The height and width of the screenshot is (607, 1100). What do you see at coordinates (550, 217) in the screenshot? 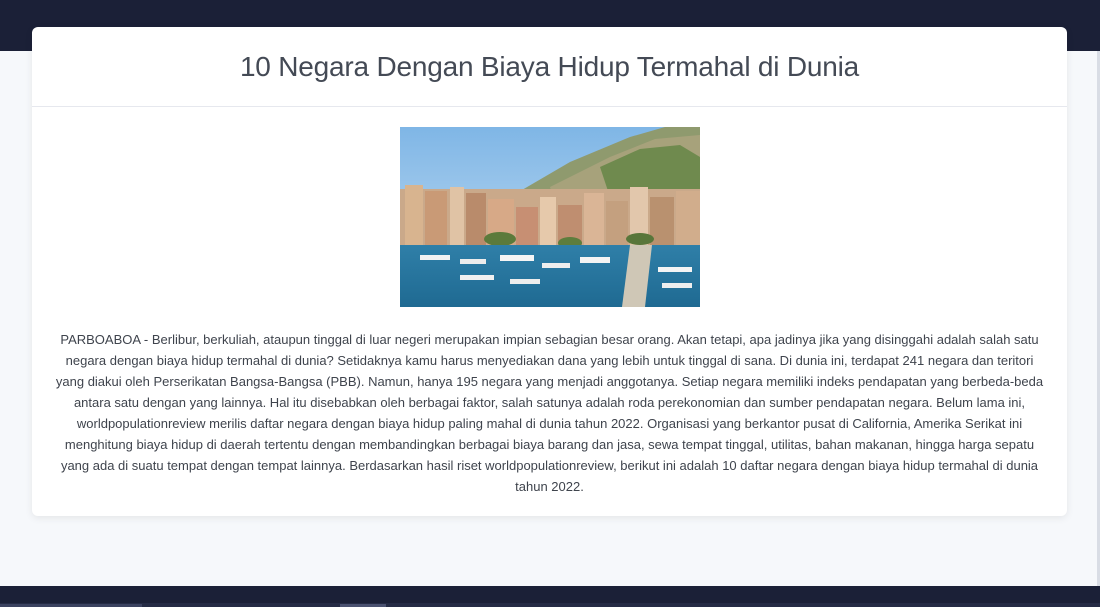
I see `article-hero-image` at bounding box center [550, 217].